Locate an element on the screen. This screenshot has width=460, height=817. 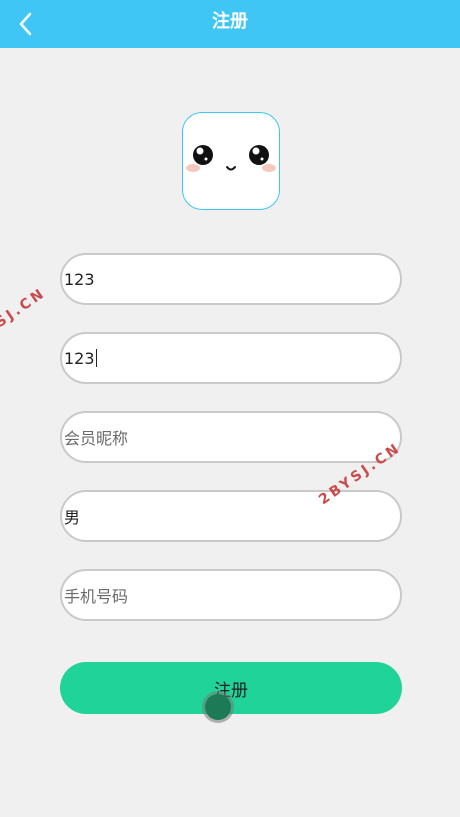
password-value: 123 is located at coordinates (79, 358).